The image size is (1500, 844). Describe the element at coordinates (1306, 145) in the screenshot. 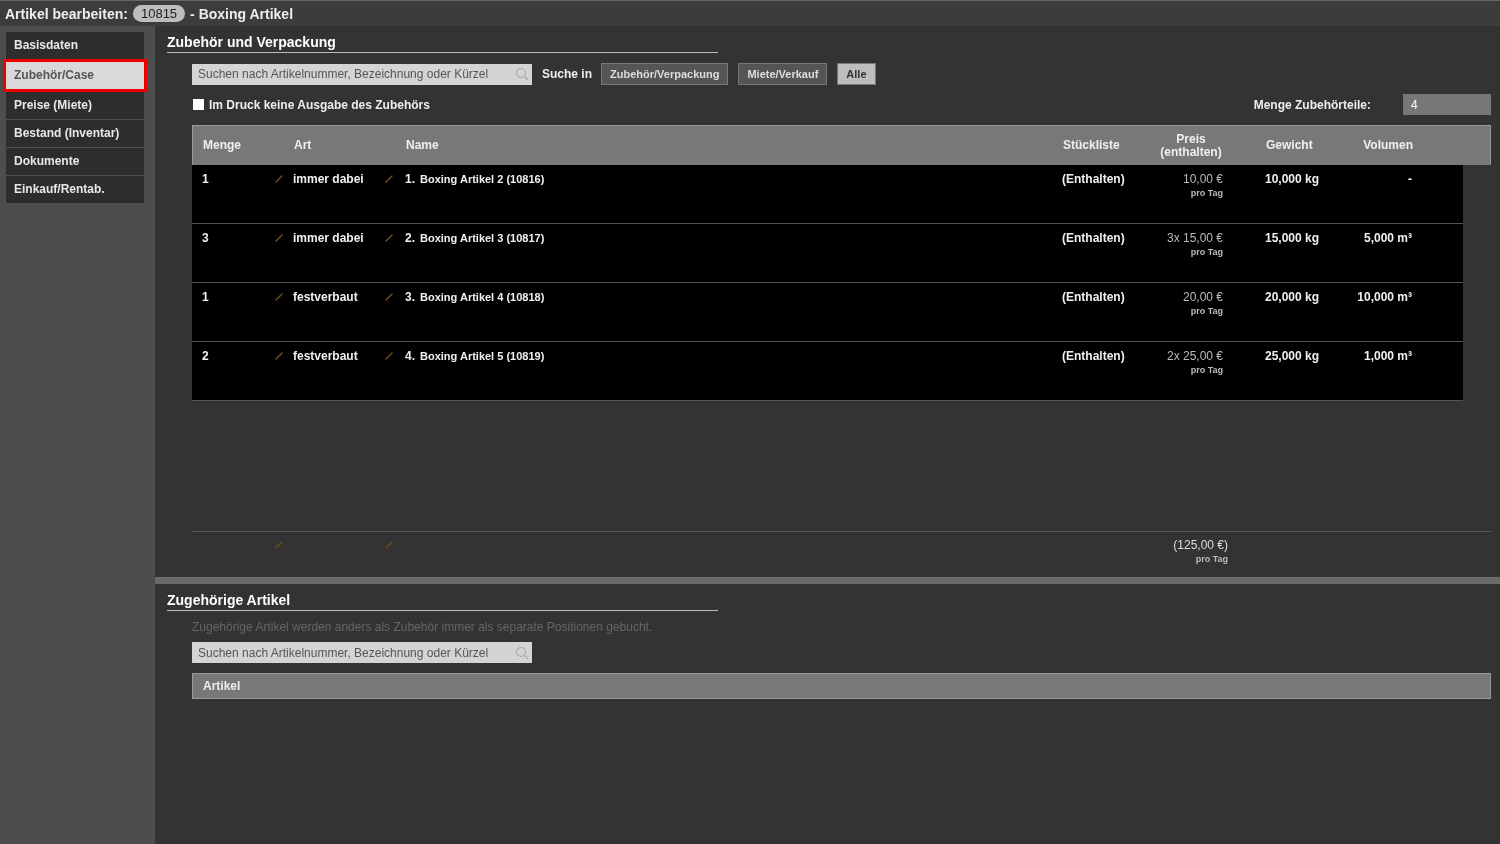

I see `column-header: Gewicht` at that location.